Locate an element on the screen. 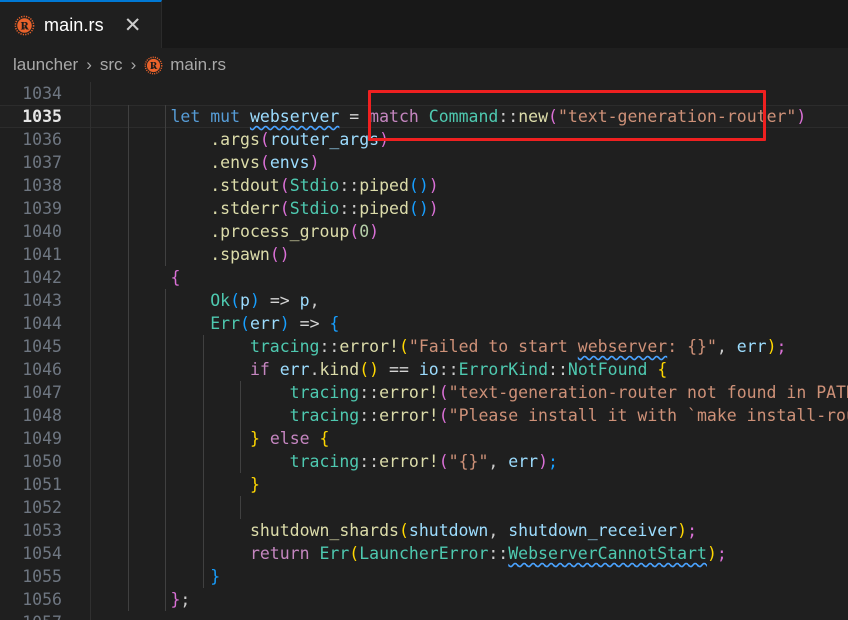  line-content: .process_group(0) is located at coordinates (235, 231).